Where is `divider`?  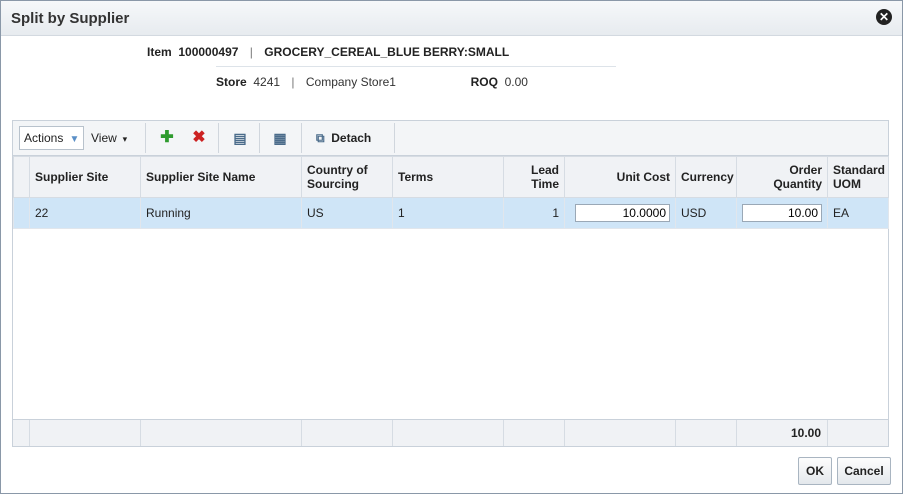
divider is located at coordinates (416, 66).